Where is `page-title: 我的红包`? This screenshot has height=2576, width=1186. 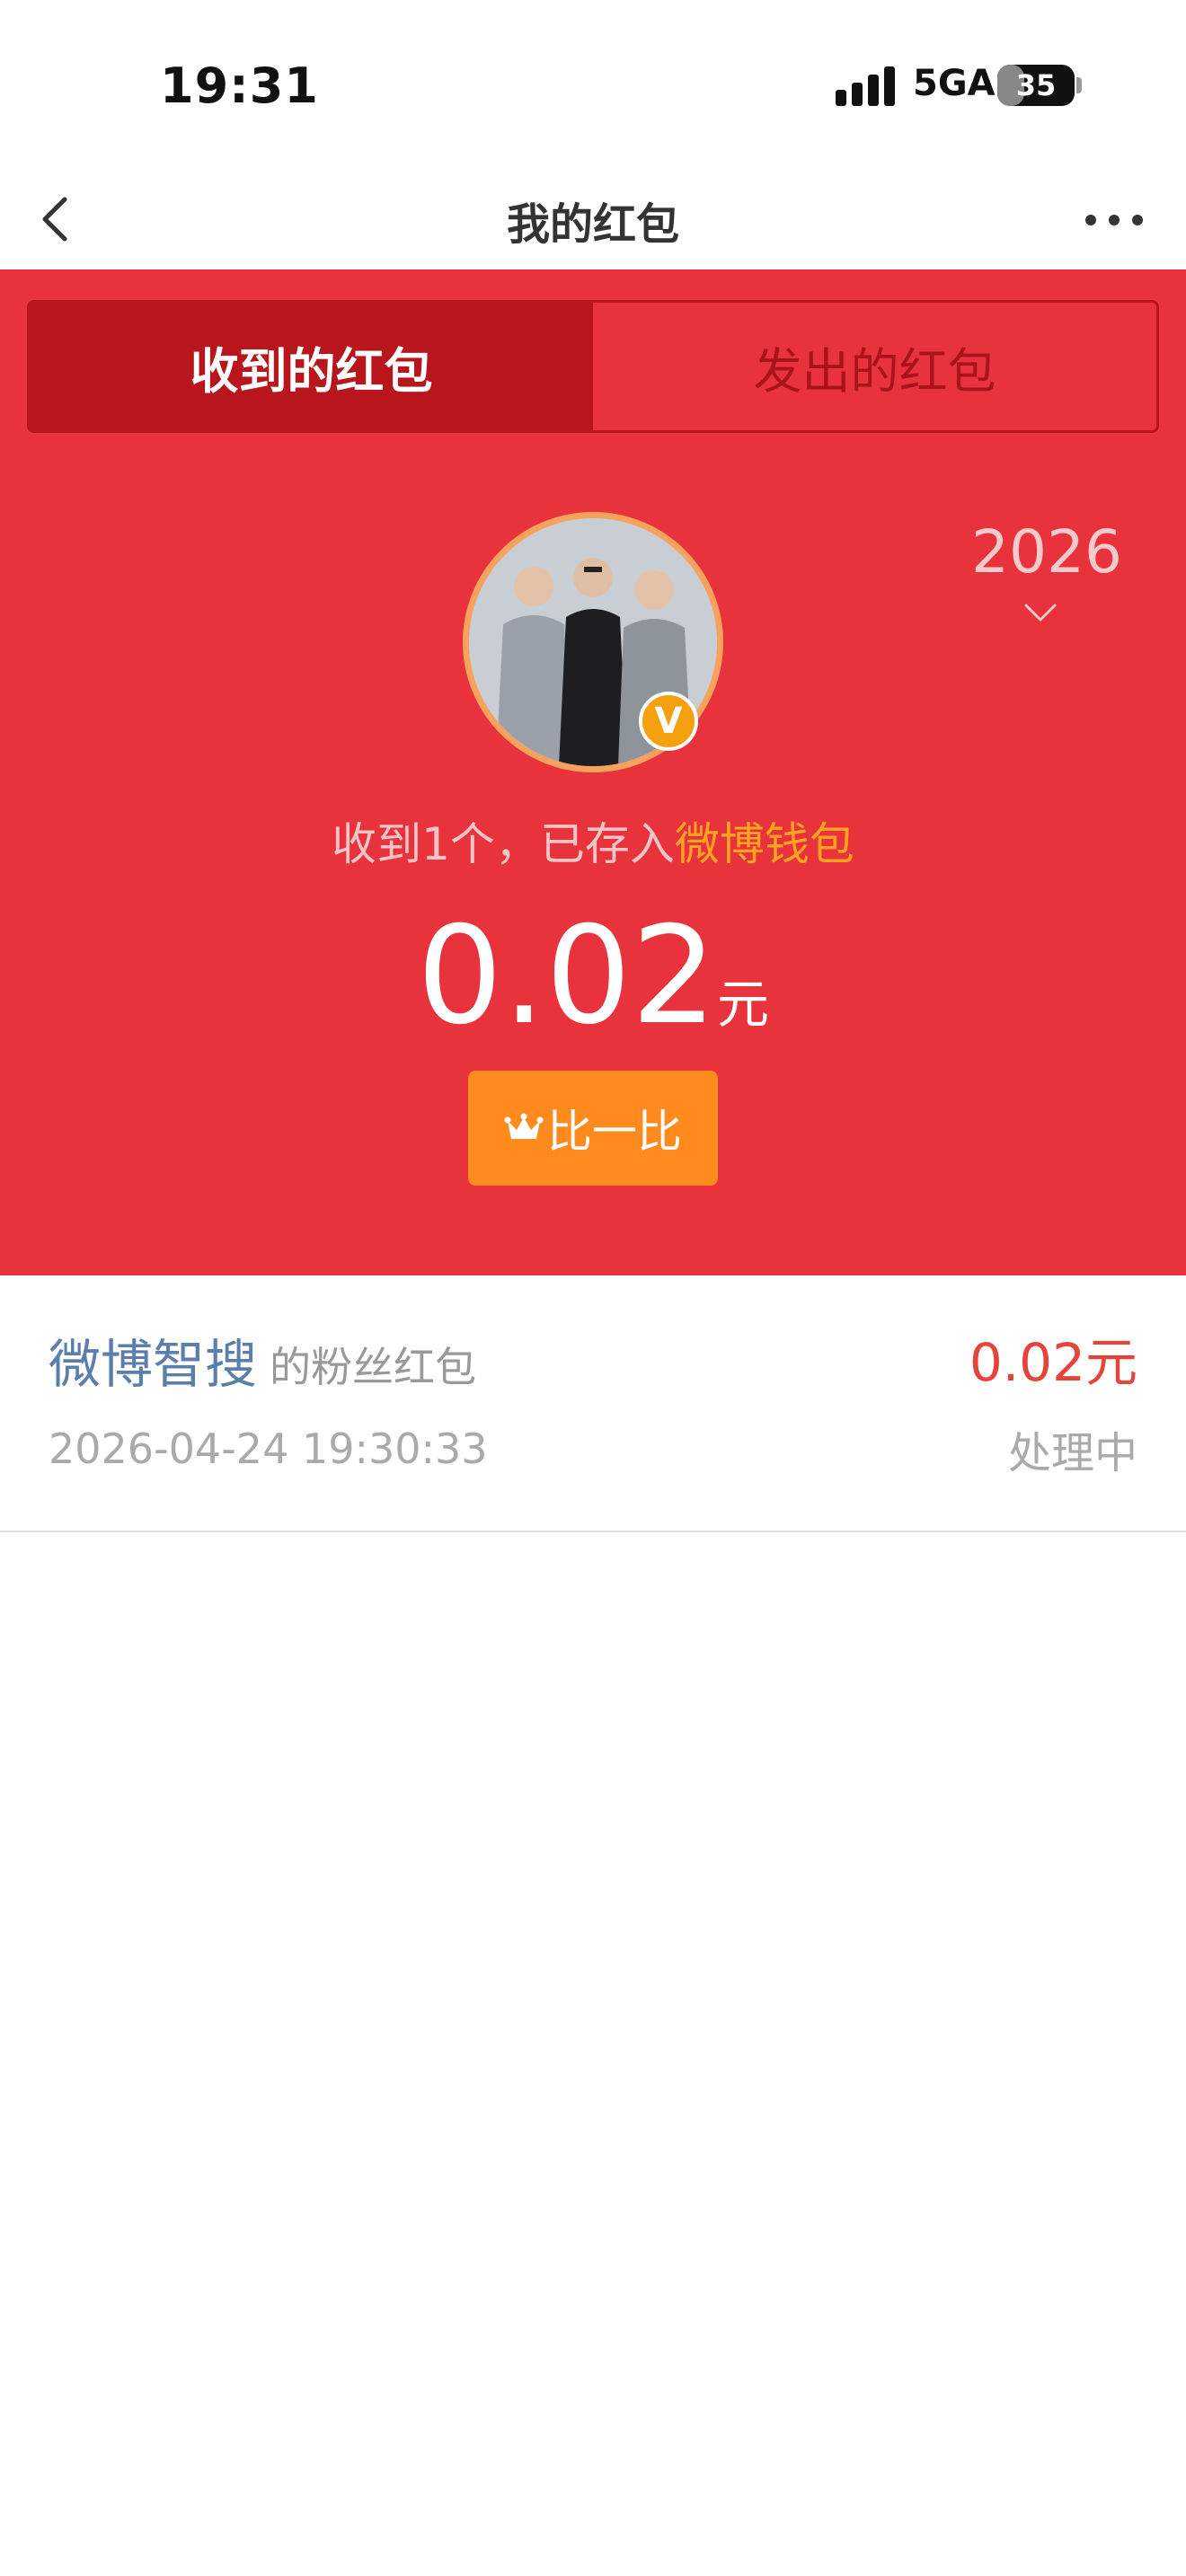 page-title: 我的红包 is located at coordinates (592, 224).